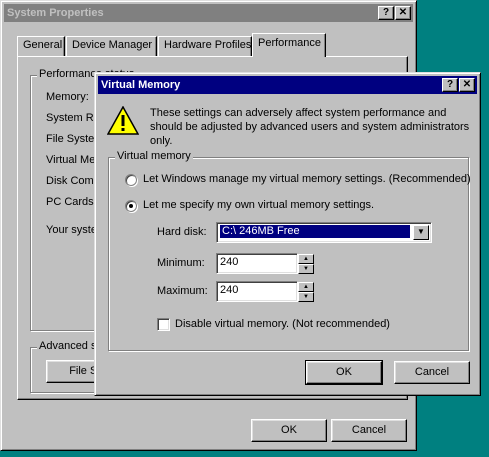  What do you see at coordinates (289, 430) in the screenshot?
I see `system-properties-ok-button: OK` at bounding box center [289, 430].